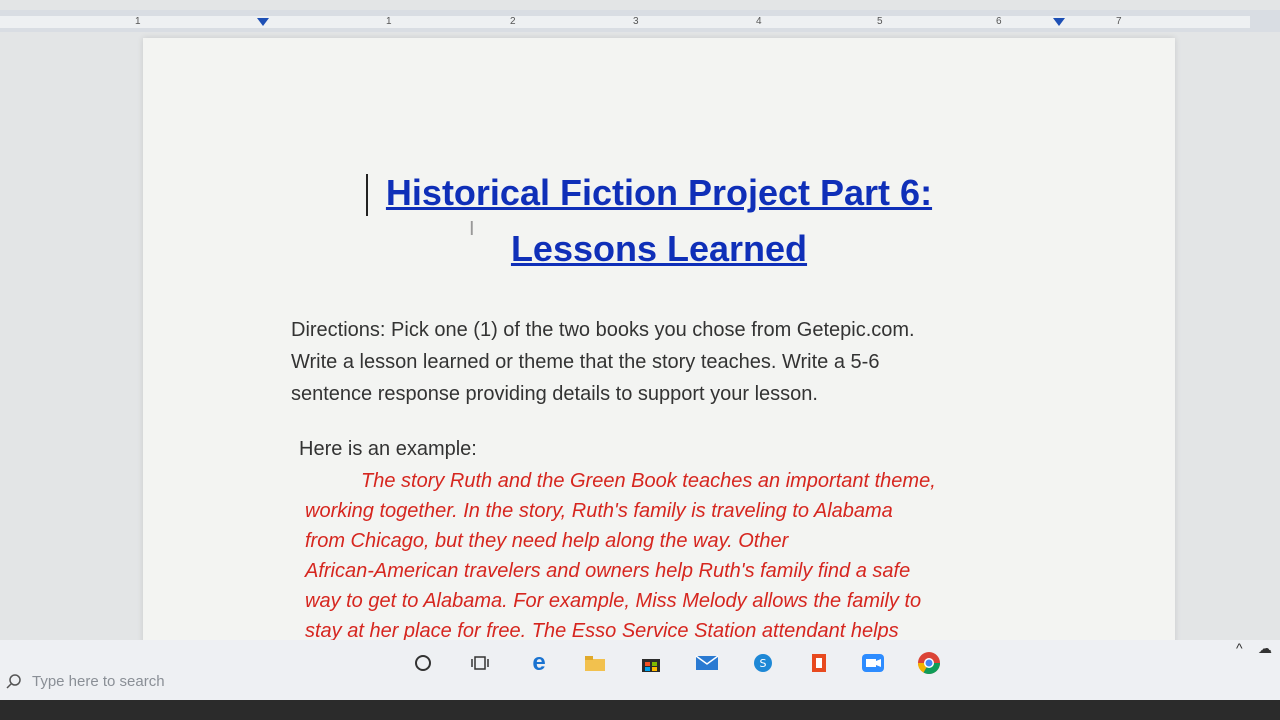 This screenshot has width=1280, height=720. I want to click on cloud-icon: ☁, so click(1265, 648).